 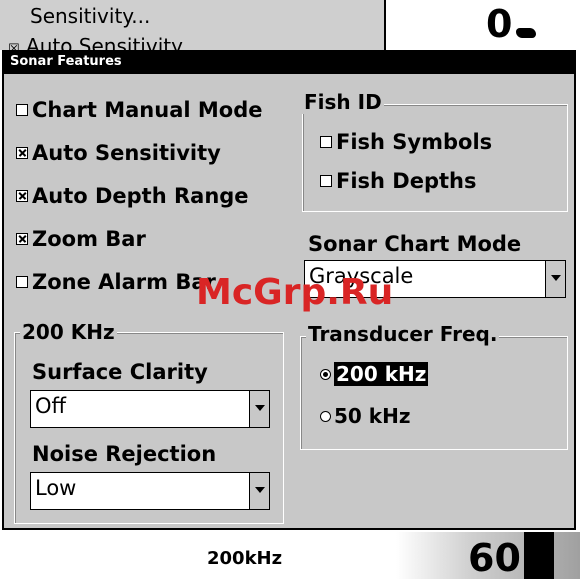 What do you see at coordinates (68, 332) in the screenshot?
I see `freq-settings-label: 200 KHz` at bounding box center [68, 332].